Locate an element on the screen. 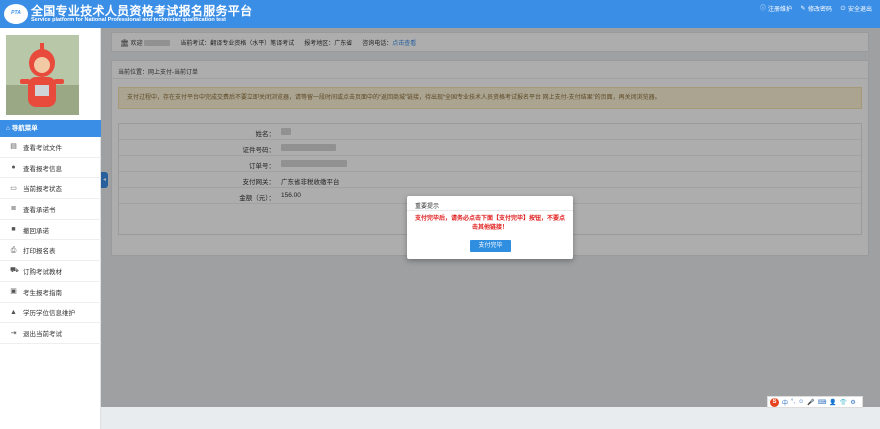 The width and height of the screenshot is (880, 429). logout-label: 安全退出 is located at coordinates (859, 10).